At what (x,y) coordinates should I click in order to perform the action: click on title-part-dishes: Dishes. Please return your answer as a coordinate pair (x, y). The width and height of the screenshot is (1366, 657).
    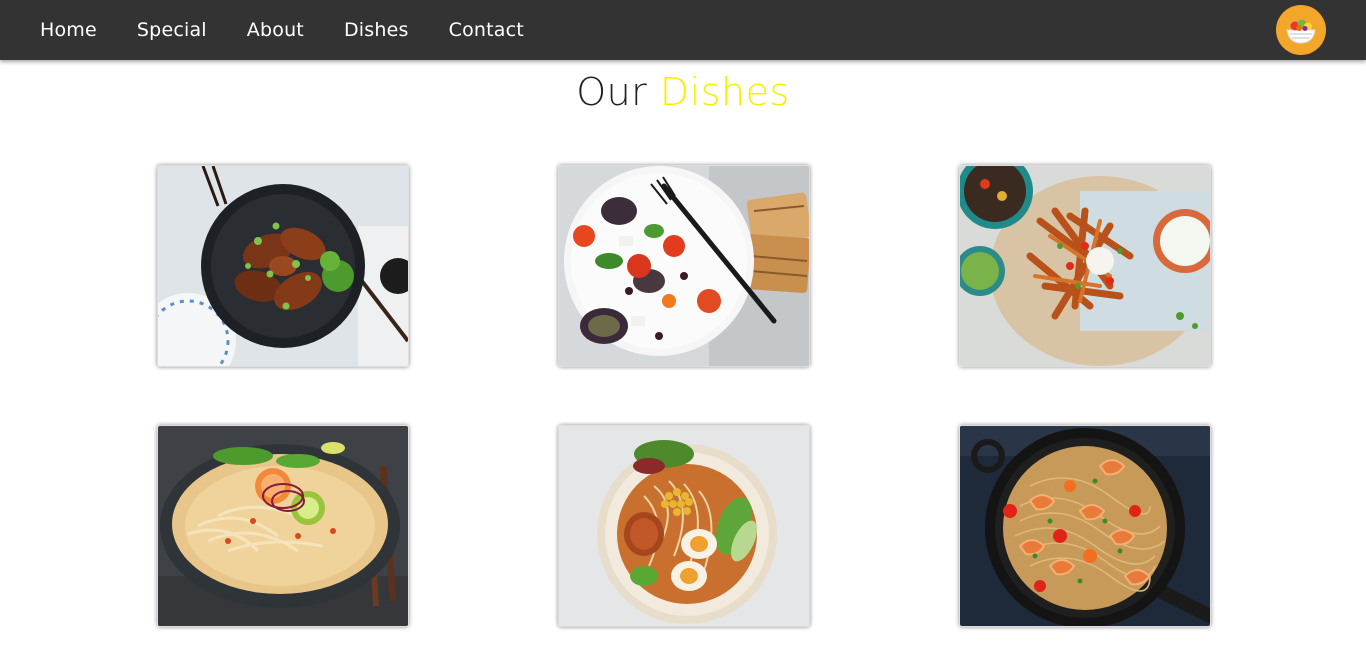
    Looking at the image, I should click on (724, 92).